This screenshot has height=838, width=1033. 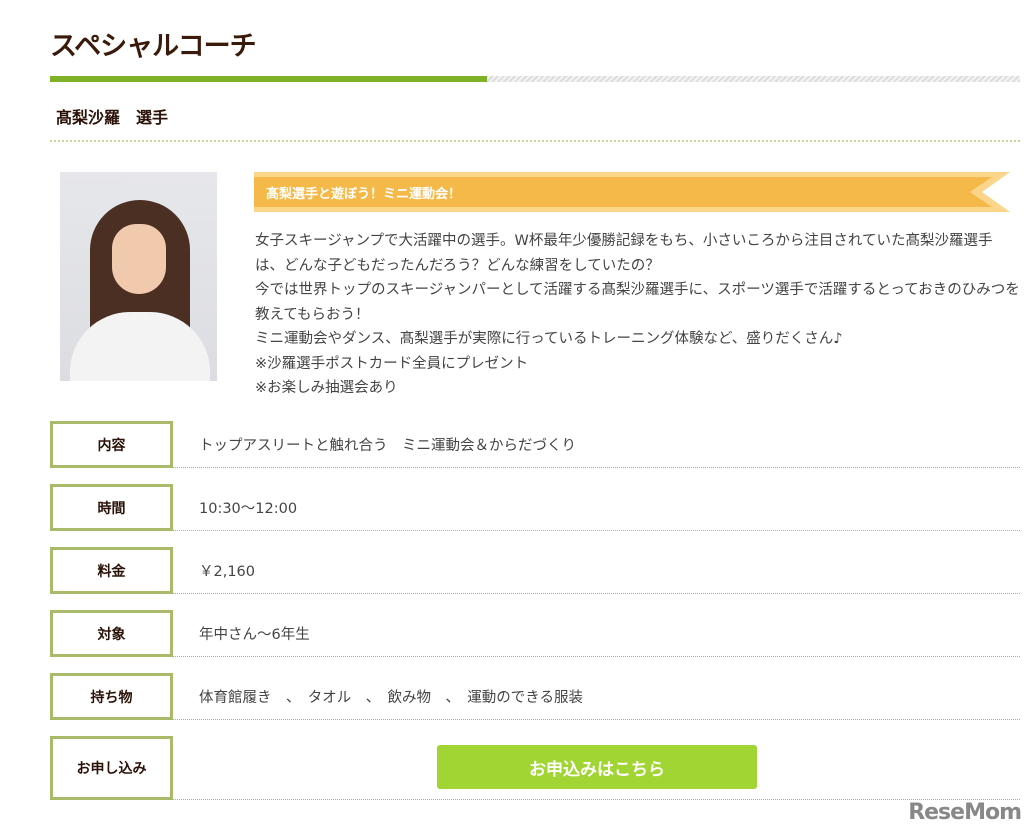 What do you see at coordinates (364, 194) in the screenshot?
I see `banner-text: 髙梨選手と遊ぼう！ミニ運動会！` at bounding box center [364, 194].